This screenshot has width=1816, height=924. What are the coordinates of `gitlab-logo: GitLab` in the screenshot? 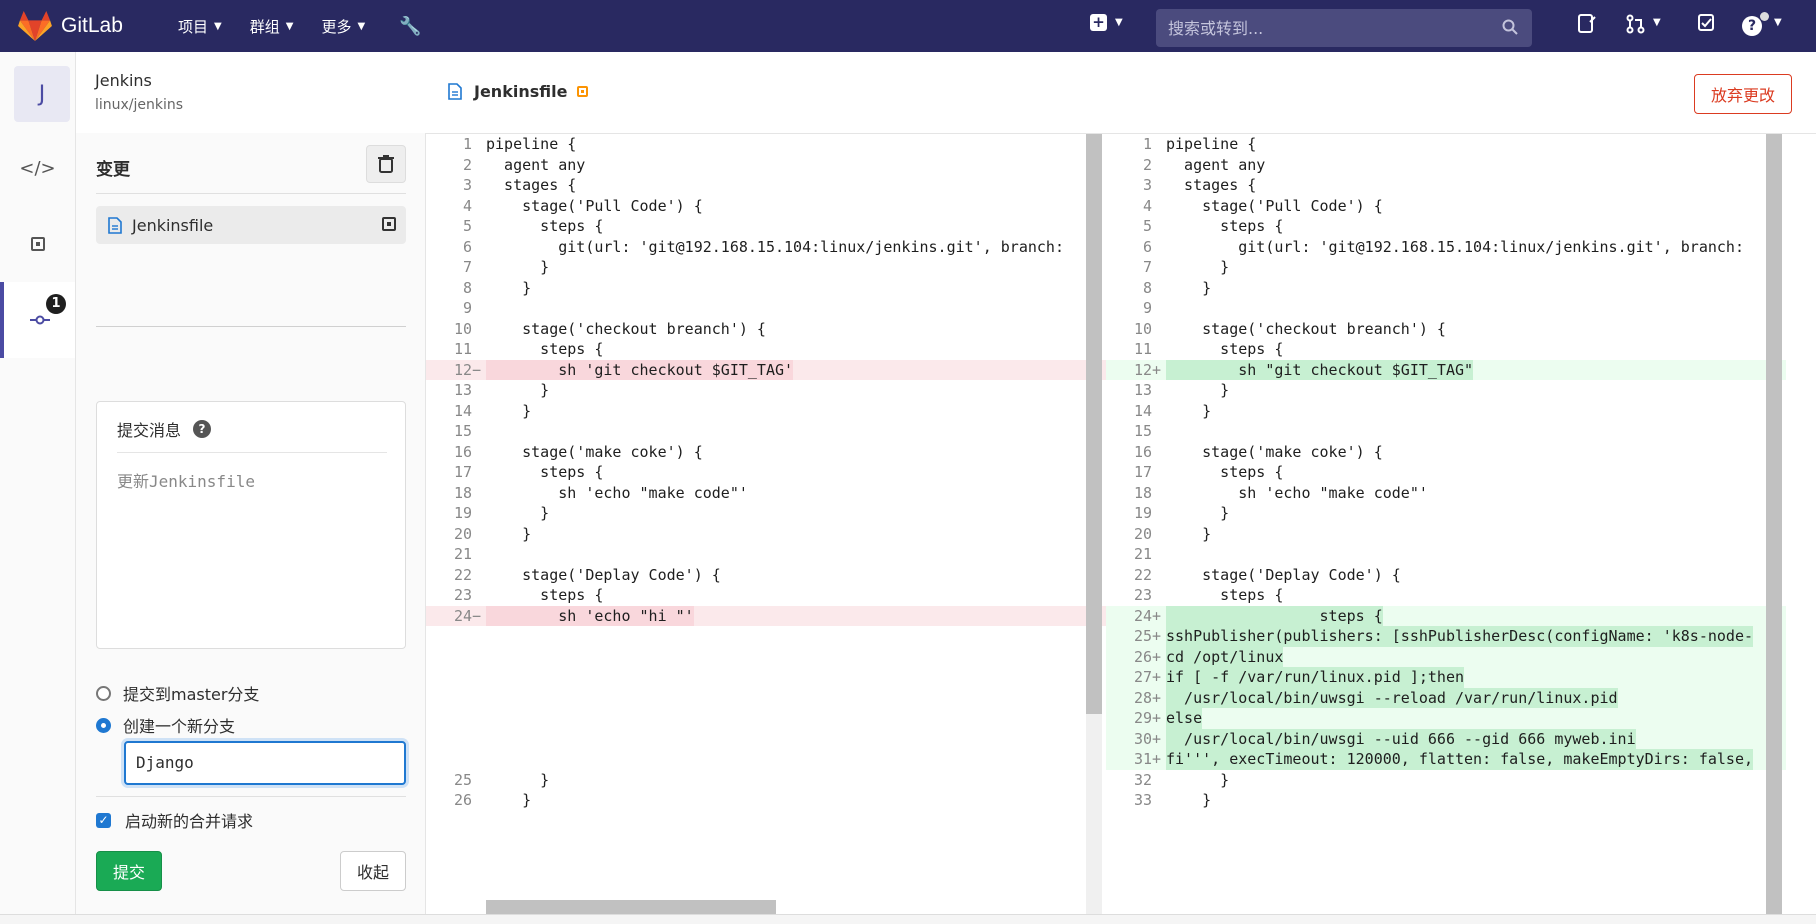 It's located at (78, 26).